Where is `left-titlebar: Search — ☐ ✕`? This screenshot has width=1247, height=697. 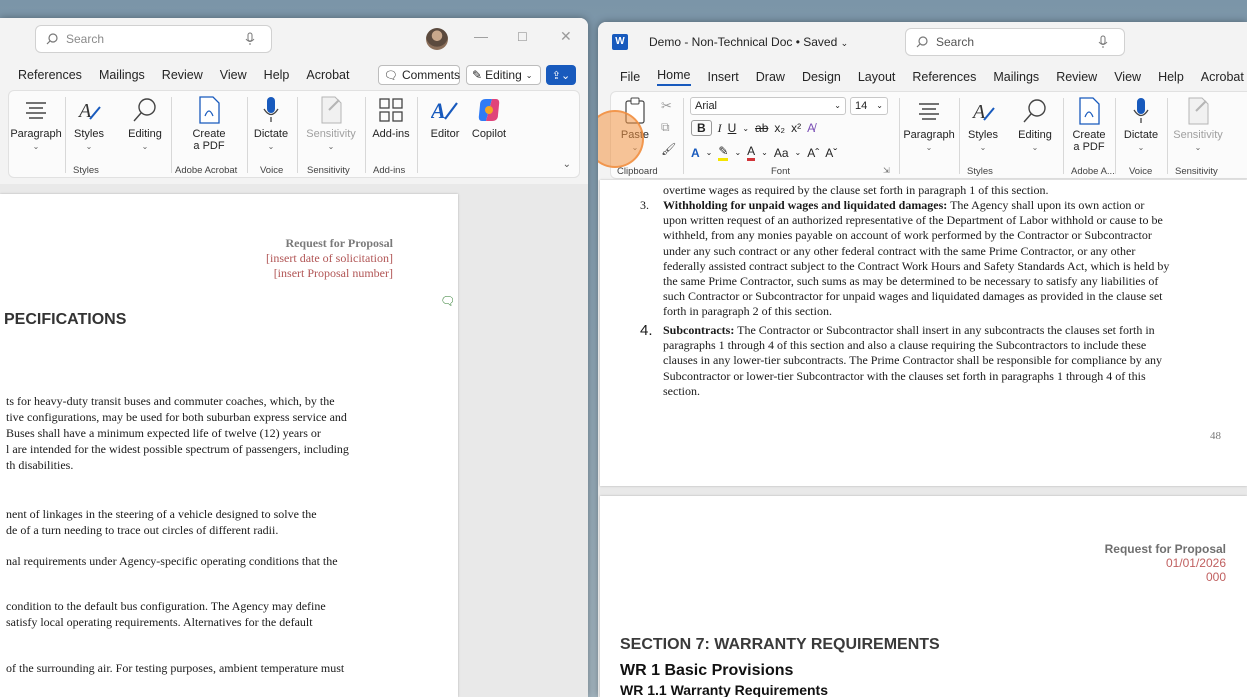 left-titlebar: Search — ☐ ✕ is located at coordinates (294, 38).